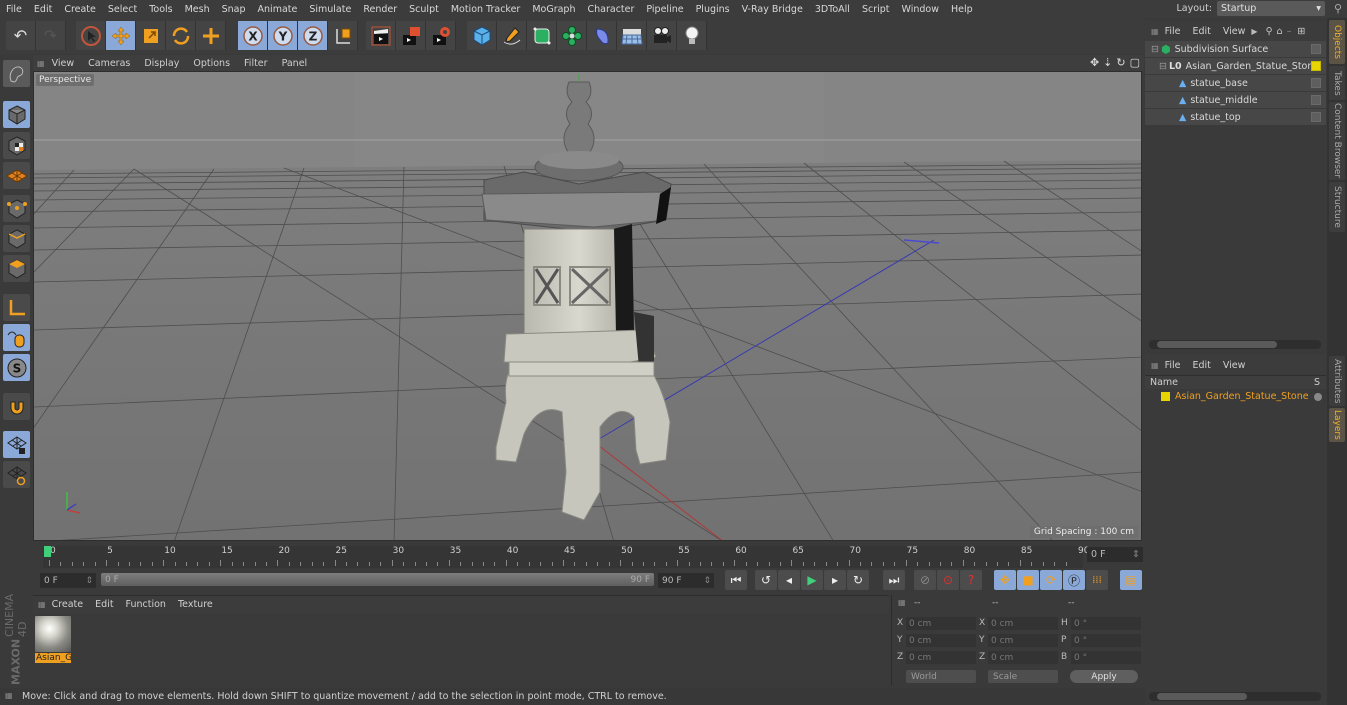 This screenshot has width=1347, height=705. What do you see at coordinates (16, 73) in the screenshot?
I see `make-editable-button` at bounding box center [16, 73].